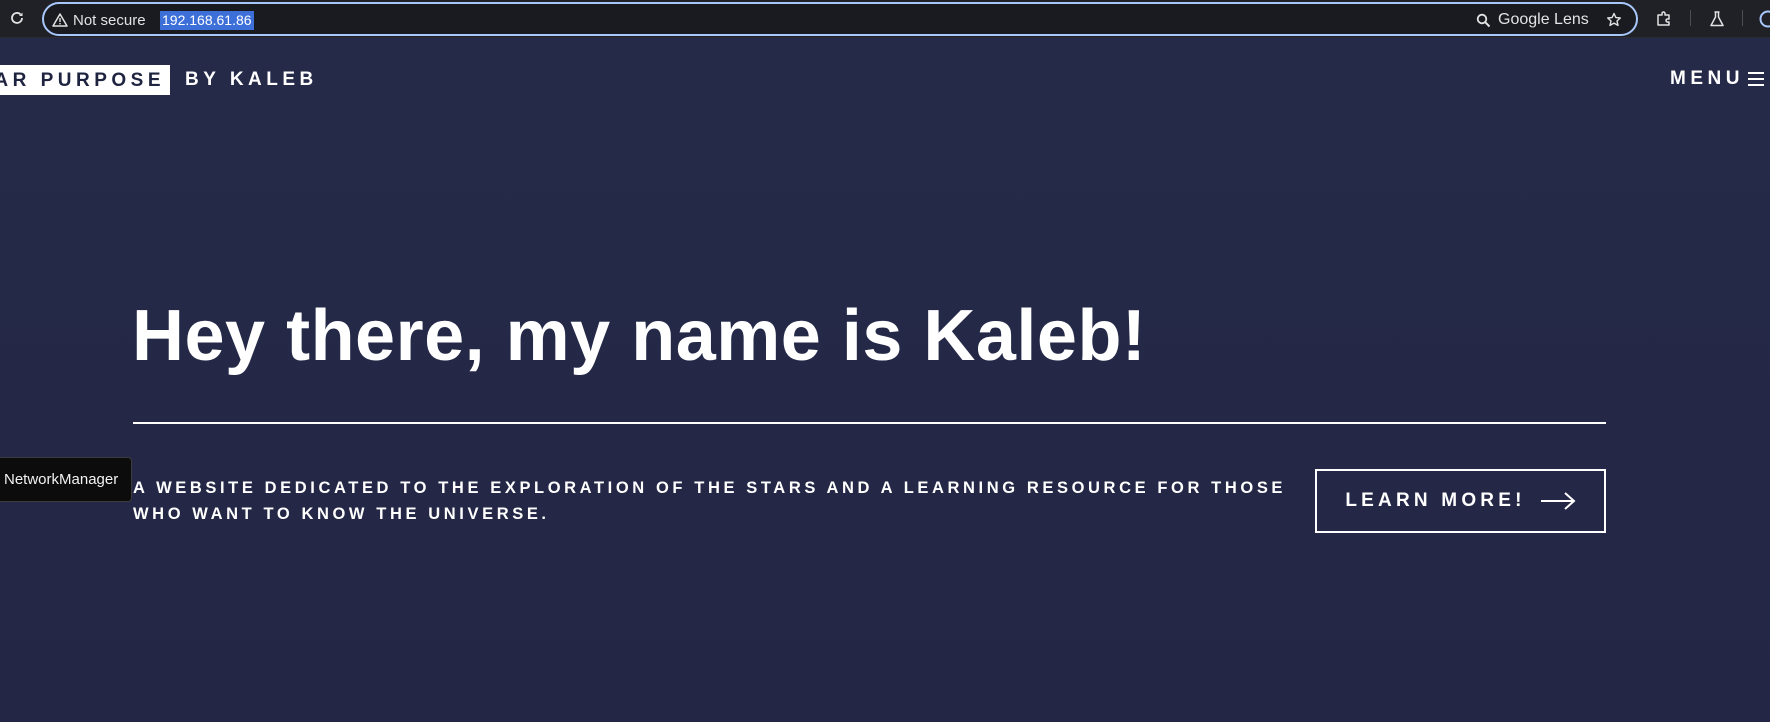 This screenshot has height=722, width=1770. I want to click on url-text: 192.168.61.86, so click(207, 20).